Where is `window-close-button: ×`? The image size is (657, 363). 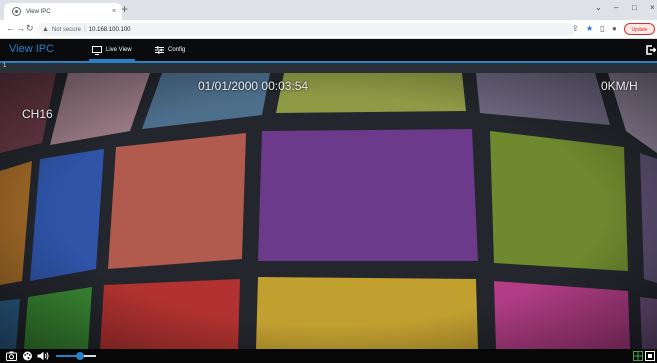 window-close-button: × is located at coordinates (652, 7).